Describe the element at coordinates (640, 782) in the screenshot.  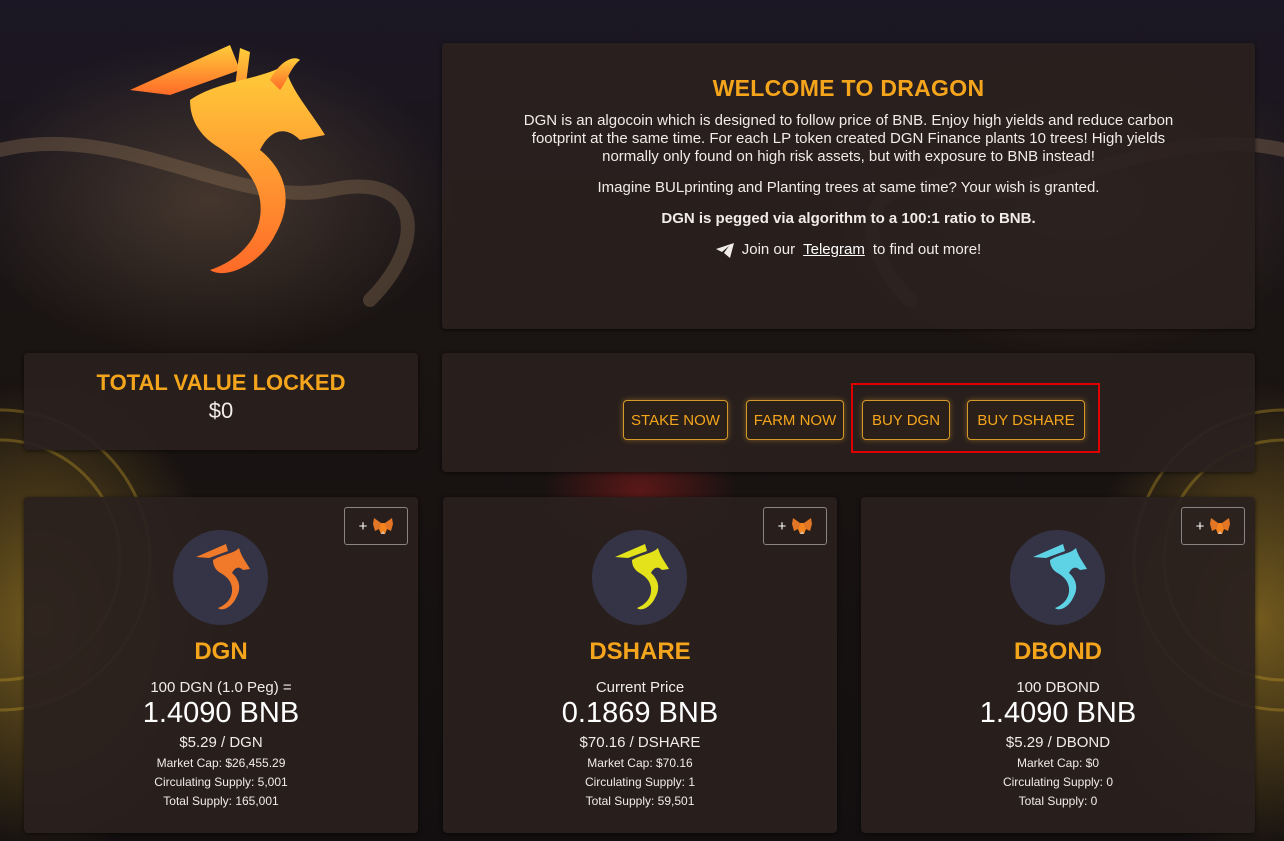
I see `circulating-supply: Circulating Supply: 1` at that location.